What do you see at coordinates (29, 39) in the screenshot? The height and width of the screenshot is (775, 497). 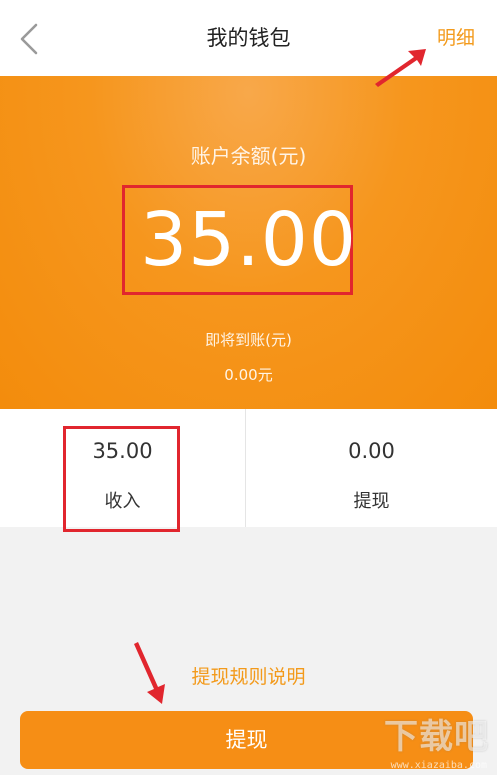 I see `chevron-left-icon` at bounding box center [29, 39].